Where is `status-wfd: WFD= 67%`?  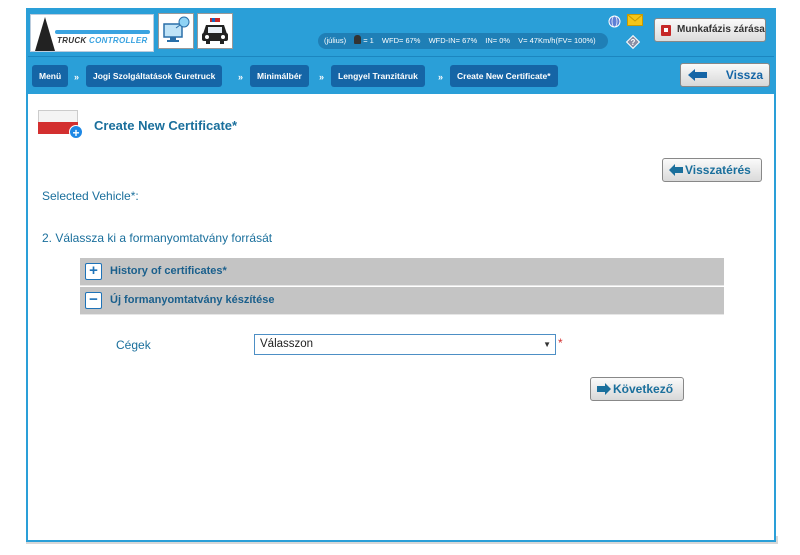 status-wfd: WFD= 67% is located at coordinates (401, 40).